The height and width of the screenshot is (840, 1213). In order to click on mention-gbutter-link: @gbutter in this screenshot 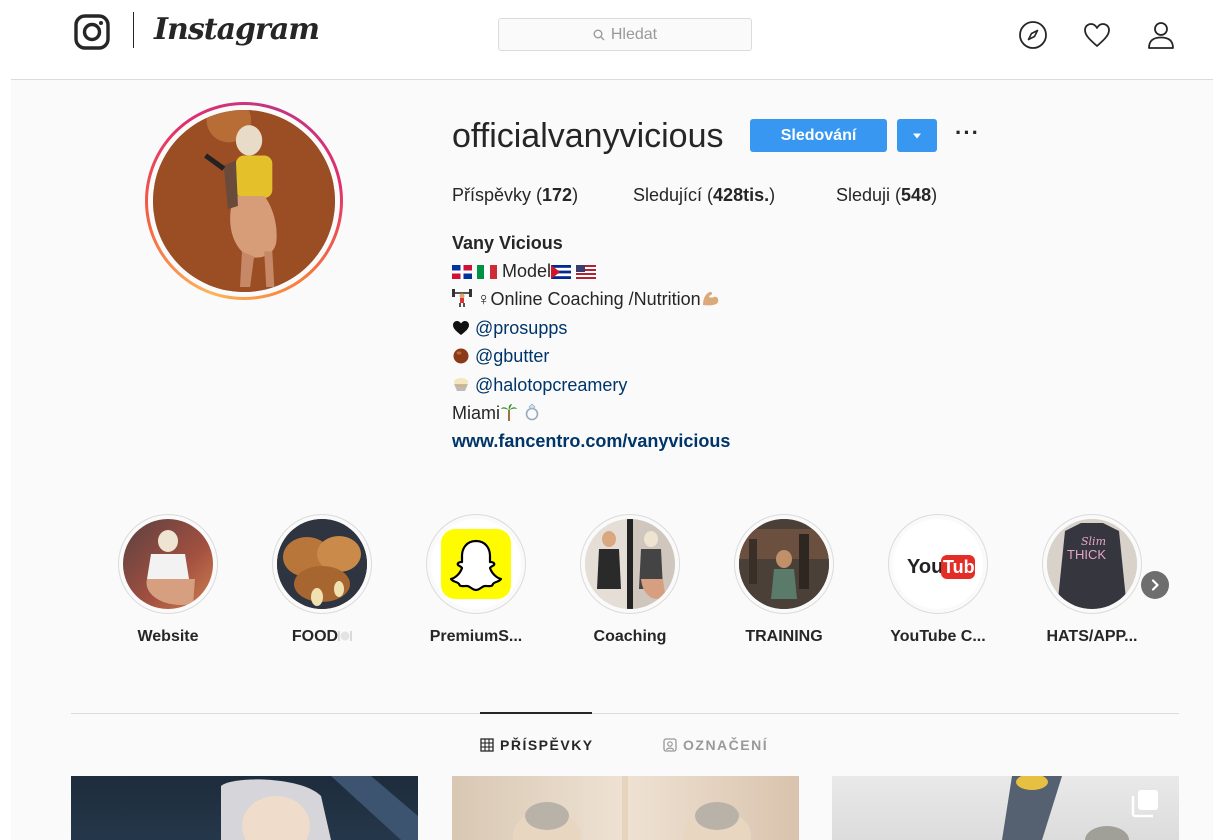, I will do `click(512, 356)`.